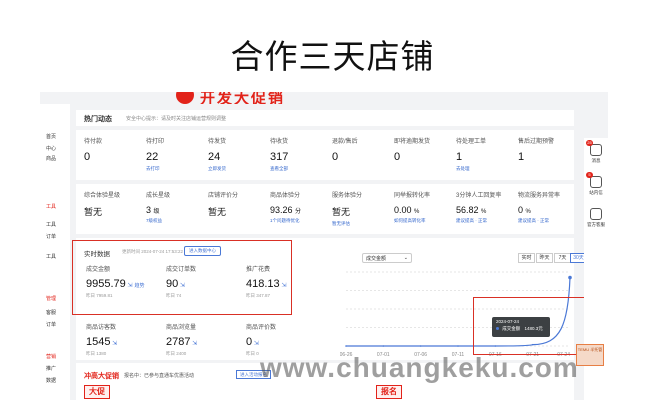  I want to click on right-panel-label: 官方客服, so click(596, 225).